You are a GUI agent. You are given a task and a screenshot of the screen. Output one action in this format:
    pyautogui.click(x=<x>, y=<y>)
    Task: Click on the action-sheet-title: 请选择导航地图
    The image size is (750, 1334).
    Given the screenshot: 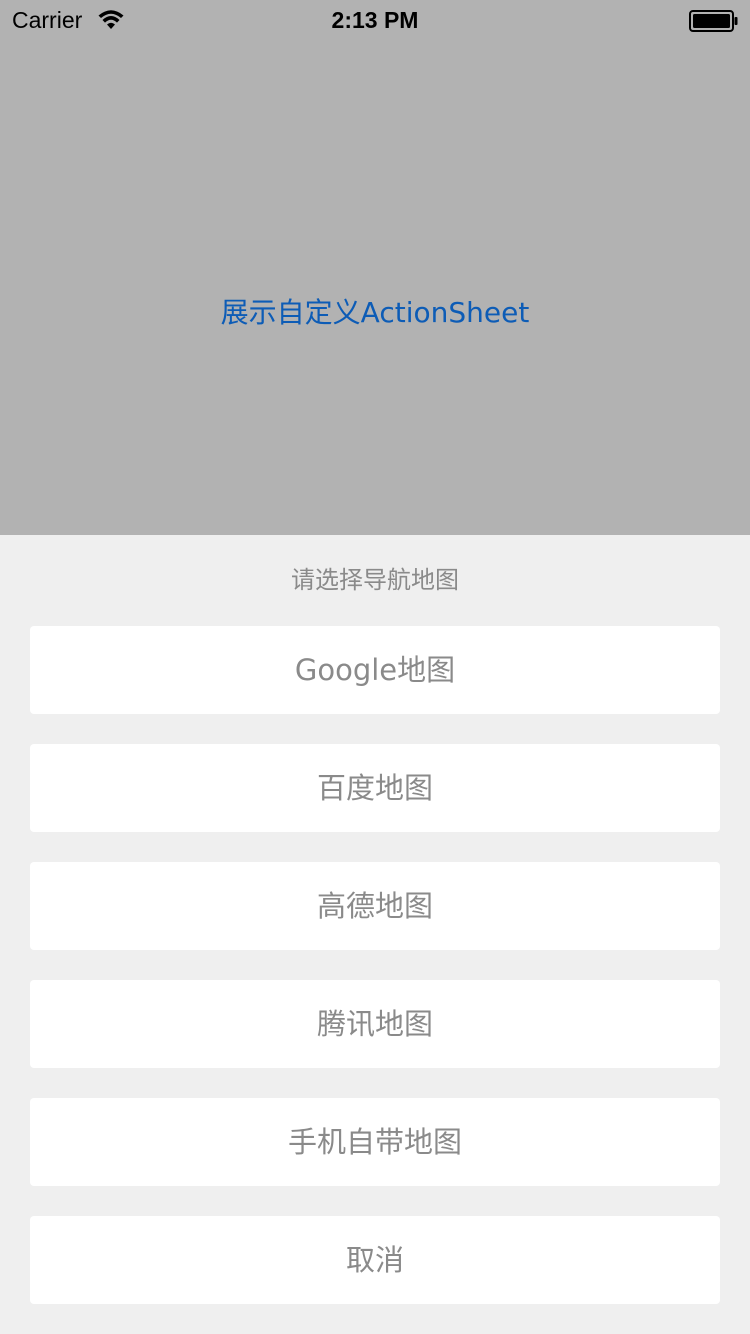 What is the action you would take?
    pyautogui.click(x=375, y=580)
    